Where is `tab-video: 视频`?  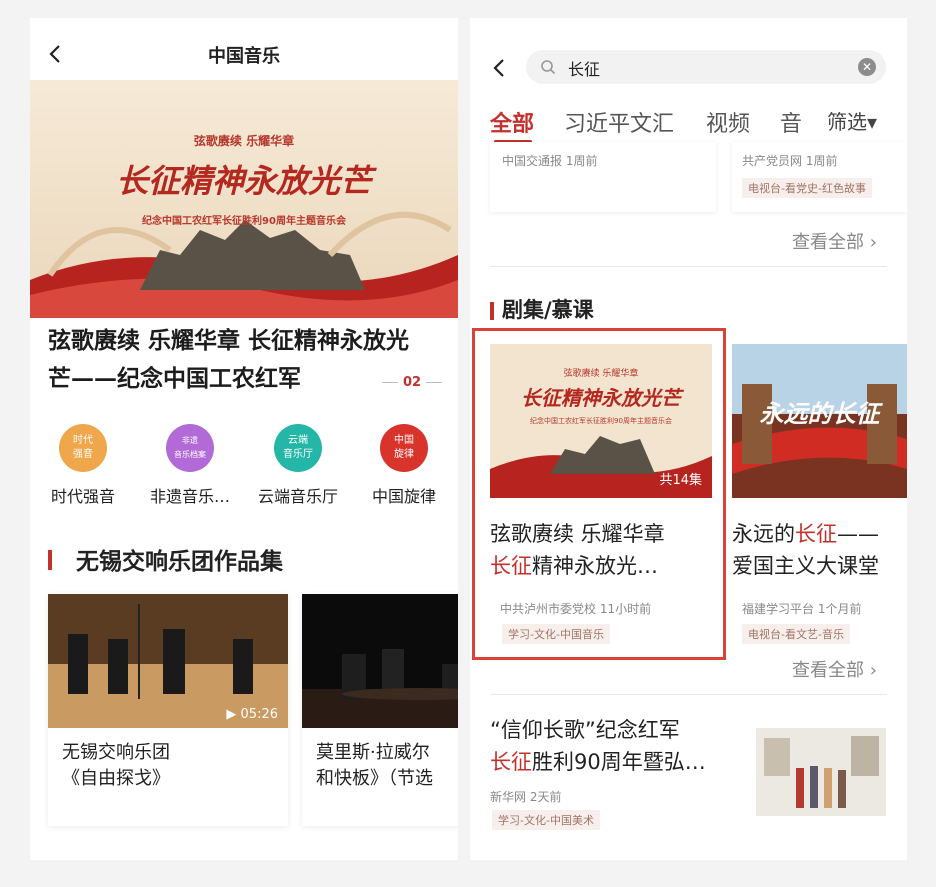
tab-video: 视频 is located at coordinates (728, 122).